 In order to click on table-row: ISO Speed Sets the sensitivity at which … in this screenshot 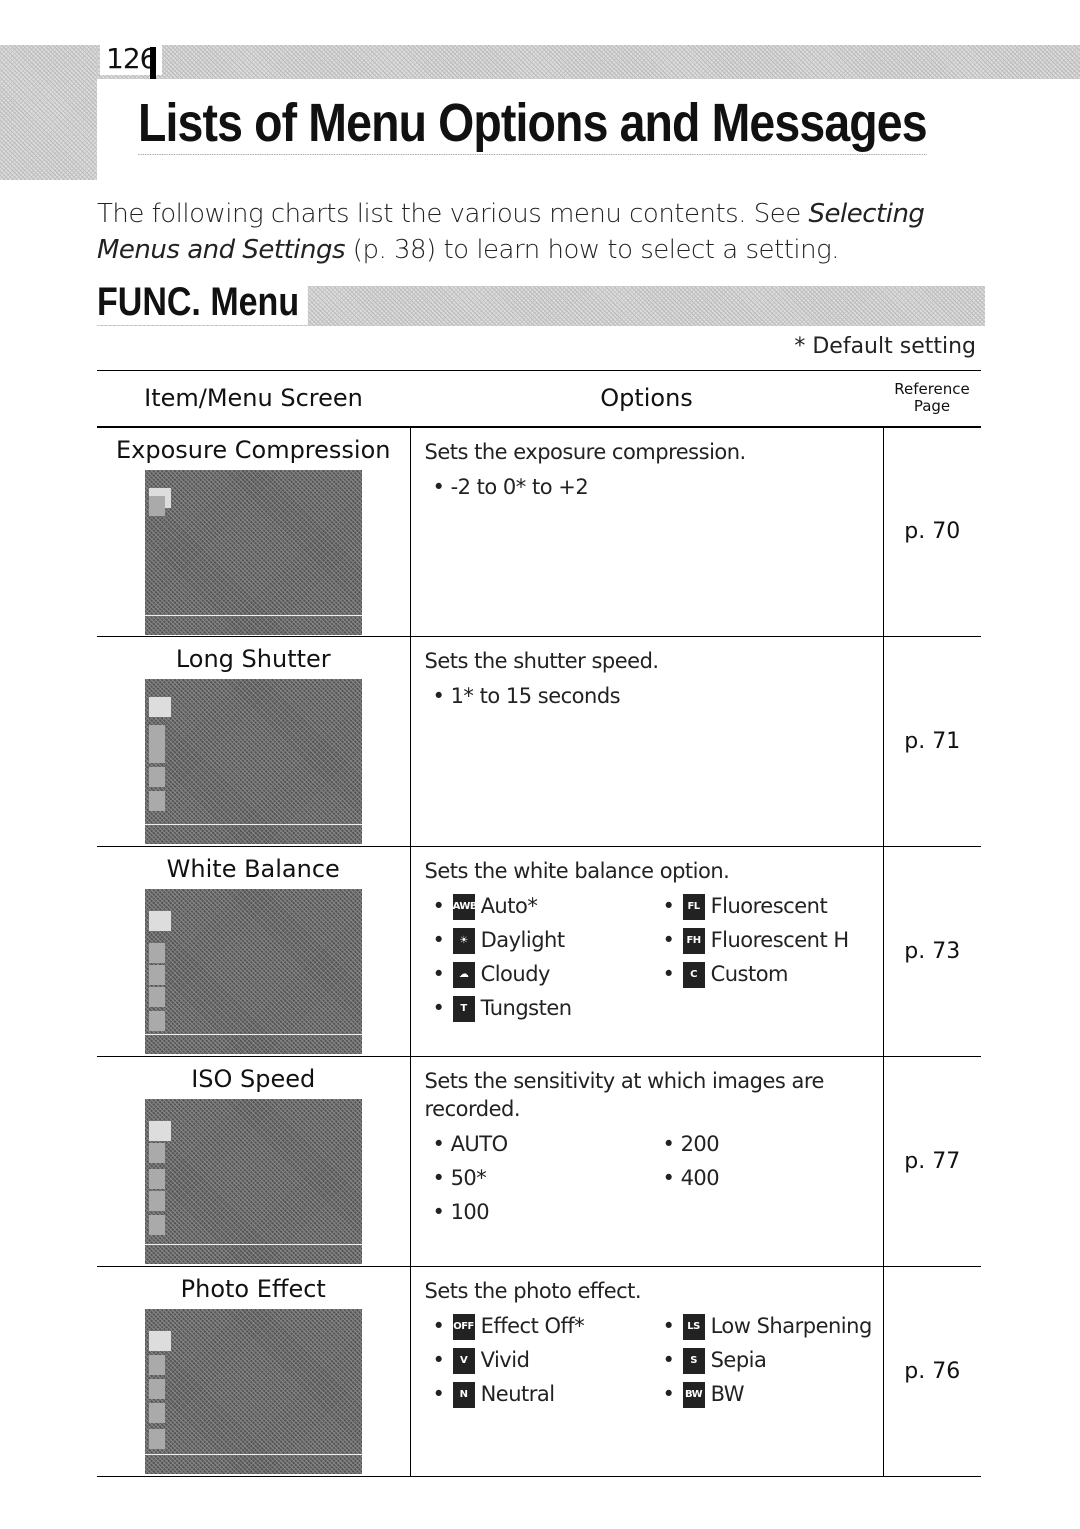, I will do `click(539, 1161)`.